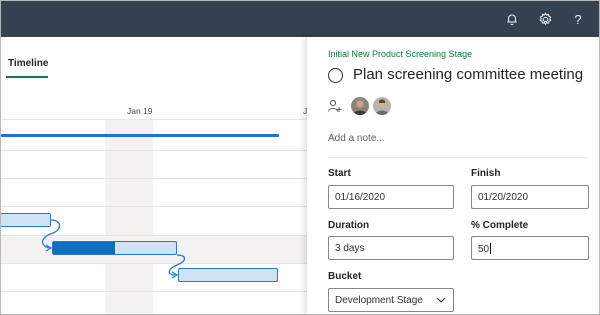  What do you see at coordinates (391, 197) in the screenshot?
I see `start-date-field: 01/16/2020` at bounding box center [391, 197].